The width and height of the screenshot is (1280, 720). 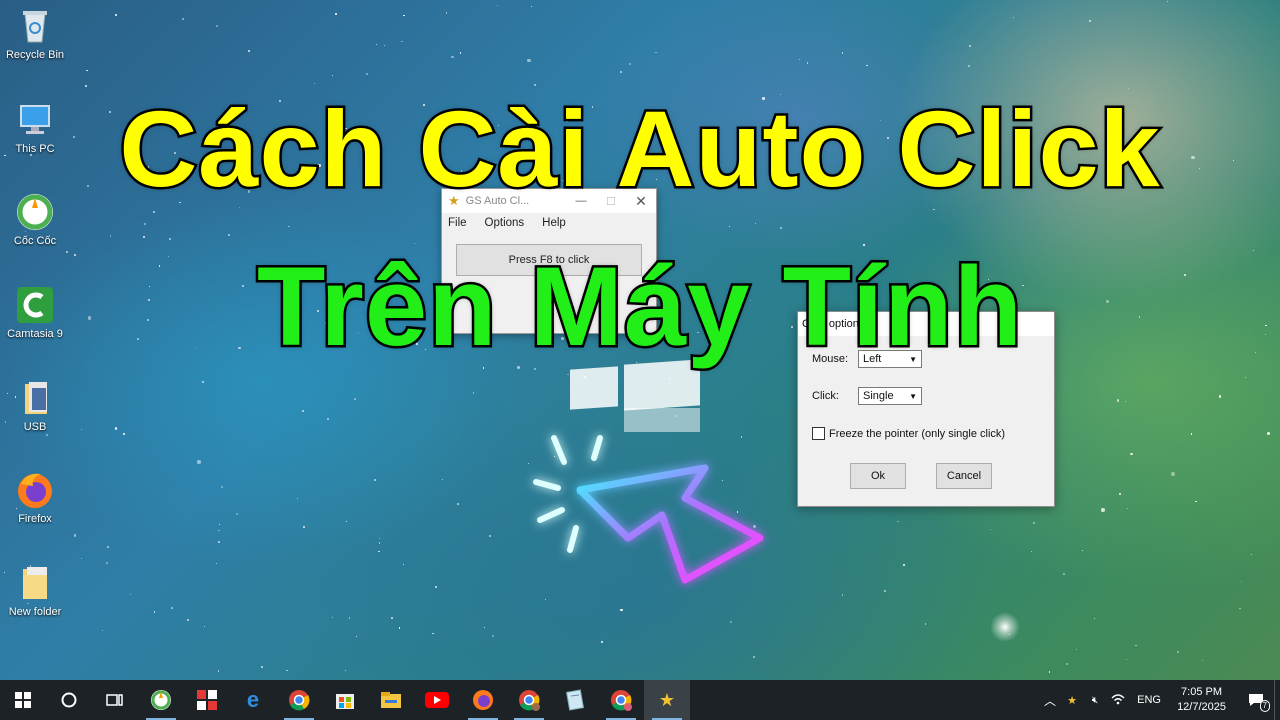 What do you see at coordinates (878, 476) in the screenshot?
I see `ok-button: Ok` at bounding box center [878, 476].